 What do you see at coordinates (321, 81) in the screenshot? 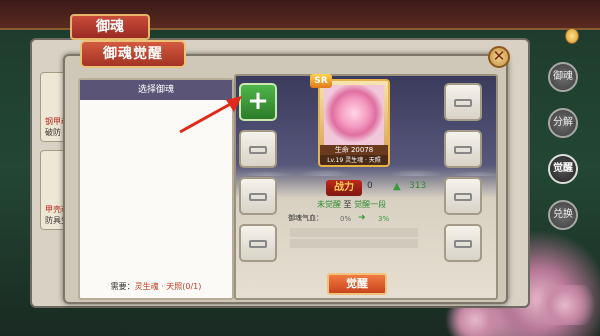
I see `rarity-badge: SR` at bounding box center [321, 81].